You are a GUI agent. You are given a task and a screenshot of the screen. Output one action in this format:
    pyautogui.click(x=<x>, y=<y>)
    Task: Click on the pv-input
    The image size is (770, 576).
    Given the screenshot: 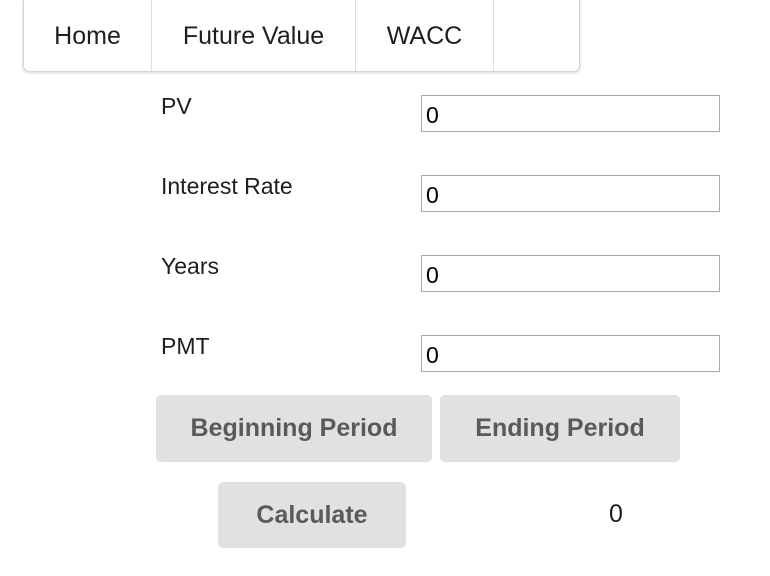 What is the action you would take?
    pyautogui.click(x=570, y=113)
    